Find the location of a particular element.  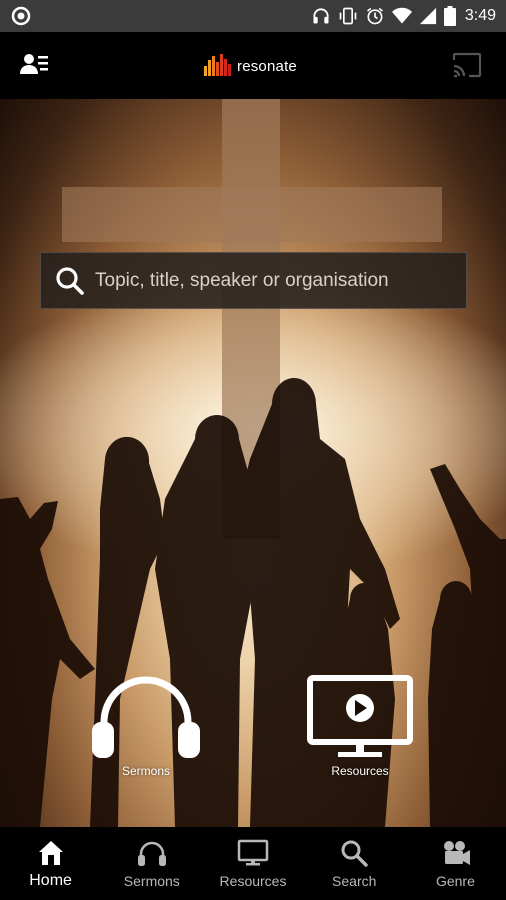

nav-sermons-label: Sermons is located at coordinates (151, 881).